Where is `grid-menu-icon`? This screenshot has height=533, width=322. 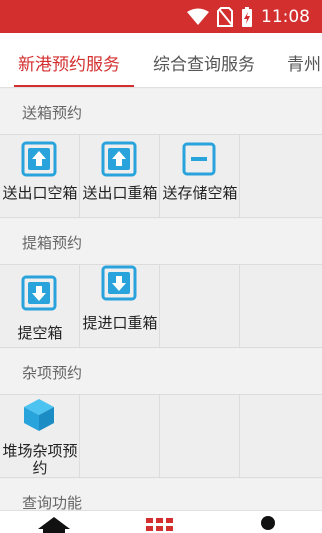 grid-menu-icon is located at coordinates (160, 525).